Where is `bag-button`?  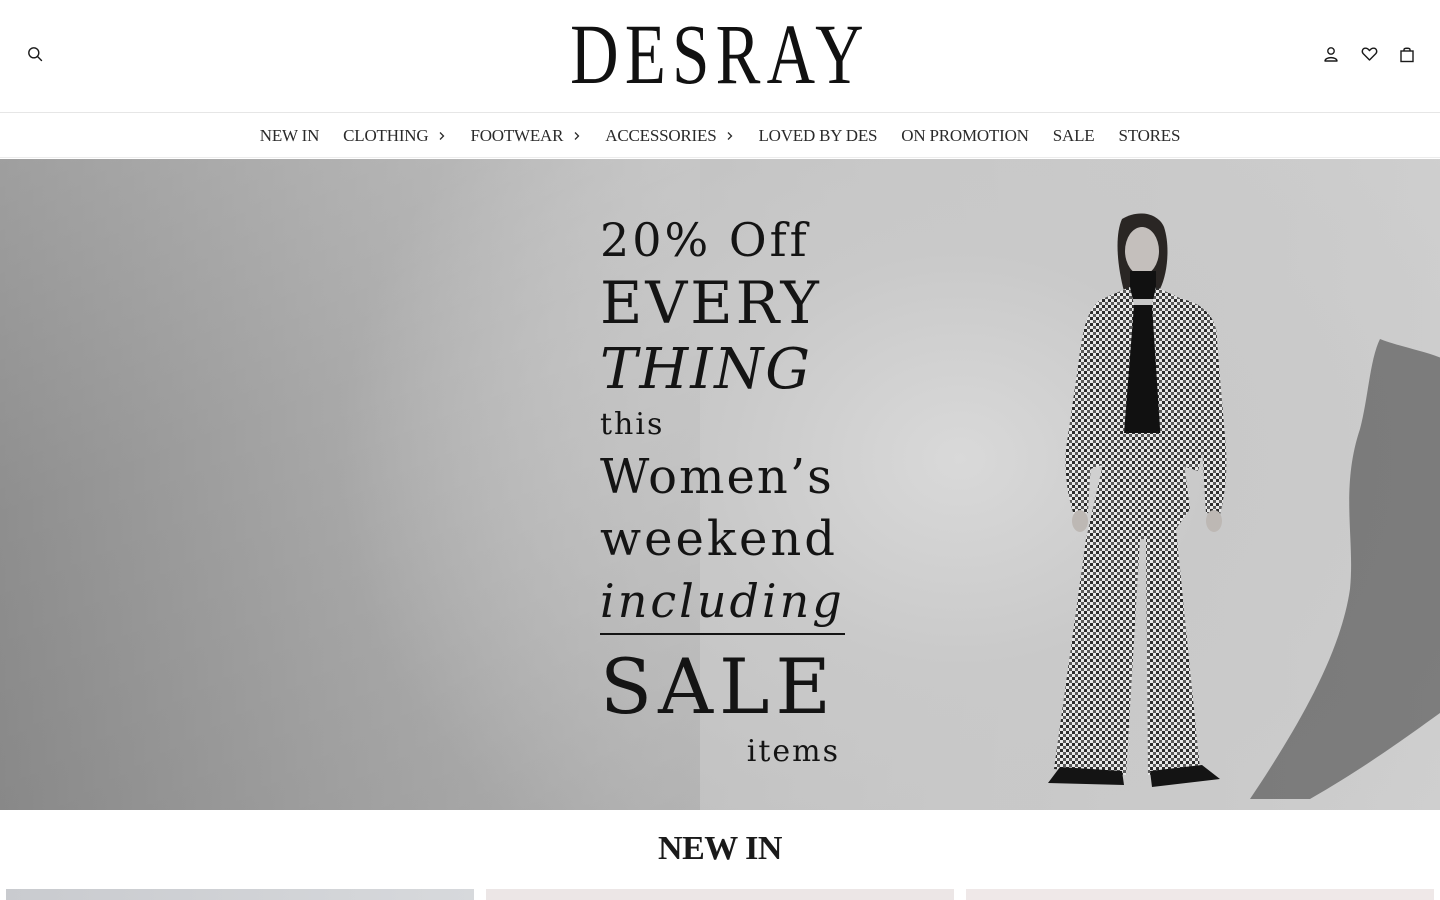
bag-button is located at coordinates (1407, 54).